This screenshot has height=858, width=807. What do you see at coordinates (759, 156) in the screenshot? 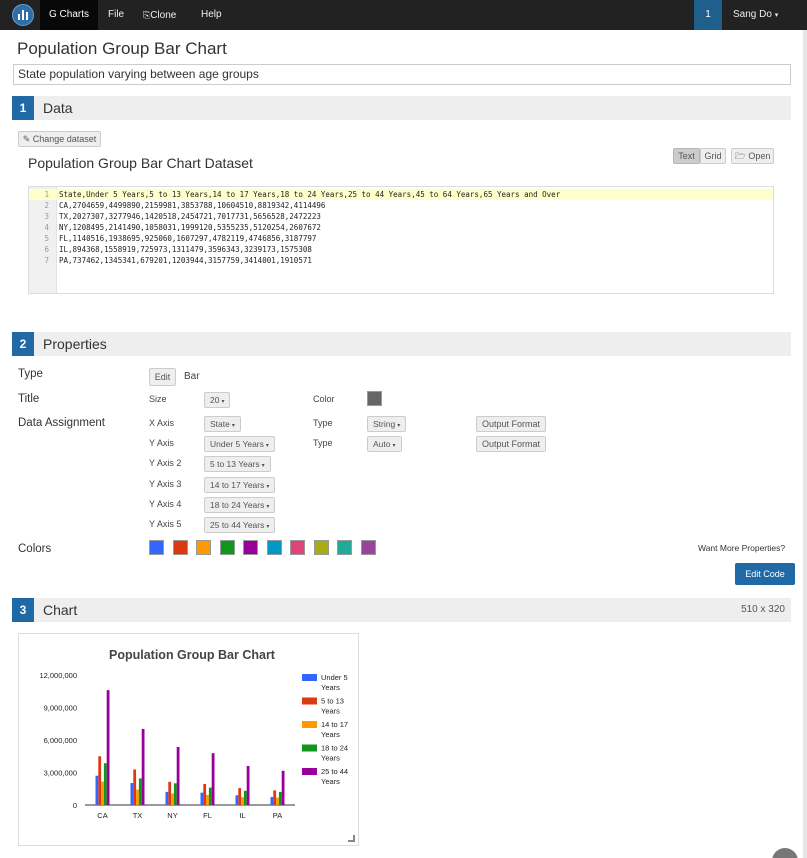
I see `open-label: Open` at bounding box center [759, 156].